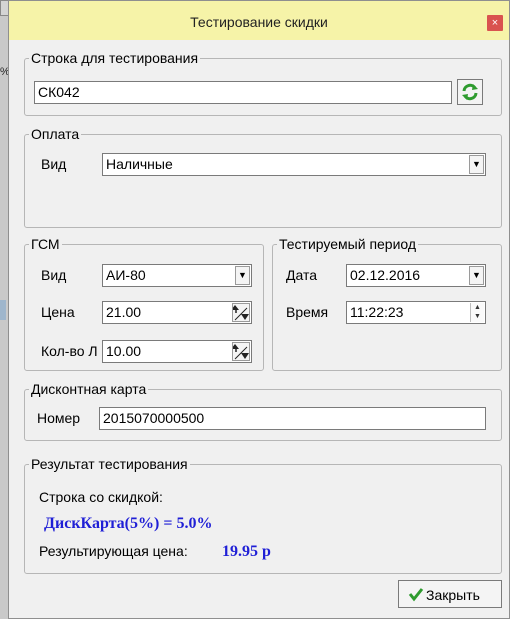 Image resolution: width=510 pixels, height=619 pixels. What do you see at coordinates (453, 595) in the screenshot?
I see `close-button-label: Закрыть` at bounding box center [453, 595].